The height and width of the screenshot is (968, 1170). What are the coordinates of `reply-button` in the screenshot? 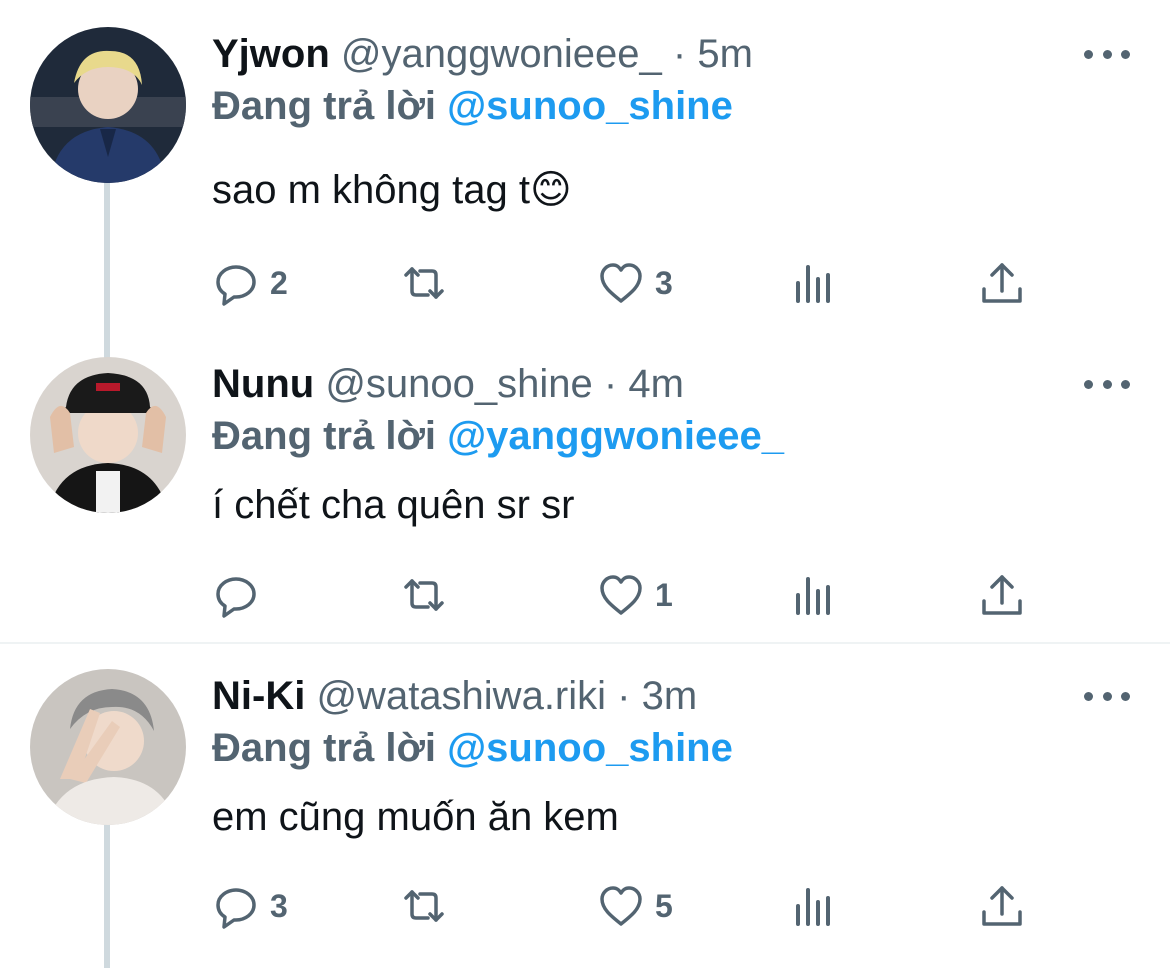 It's located at (241, 595).